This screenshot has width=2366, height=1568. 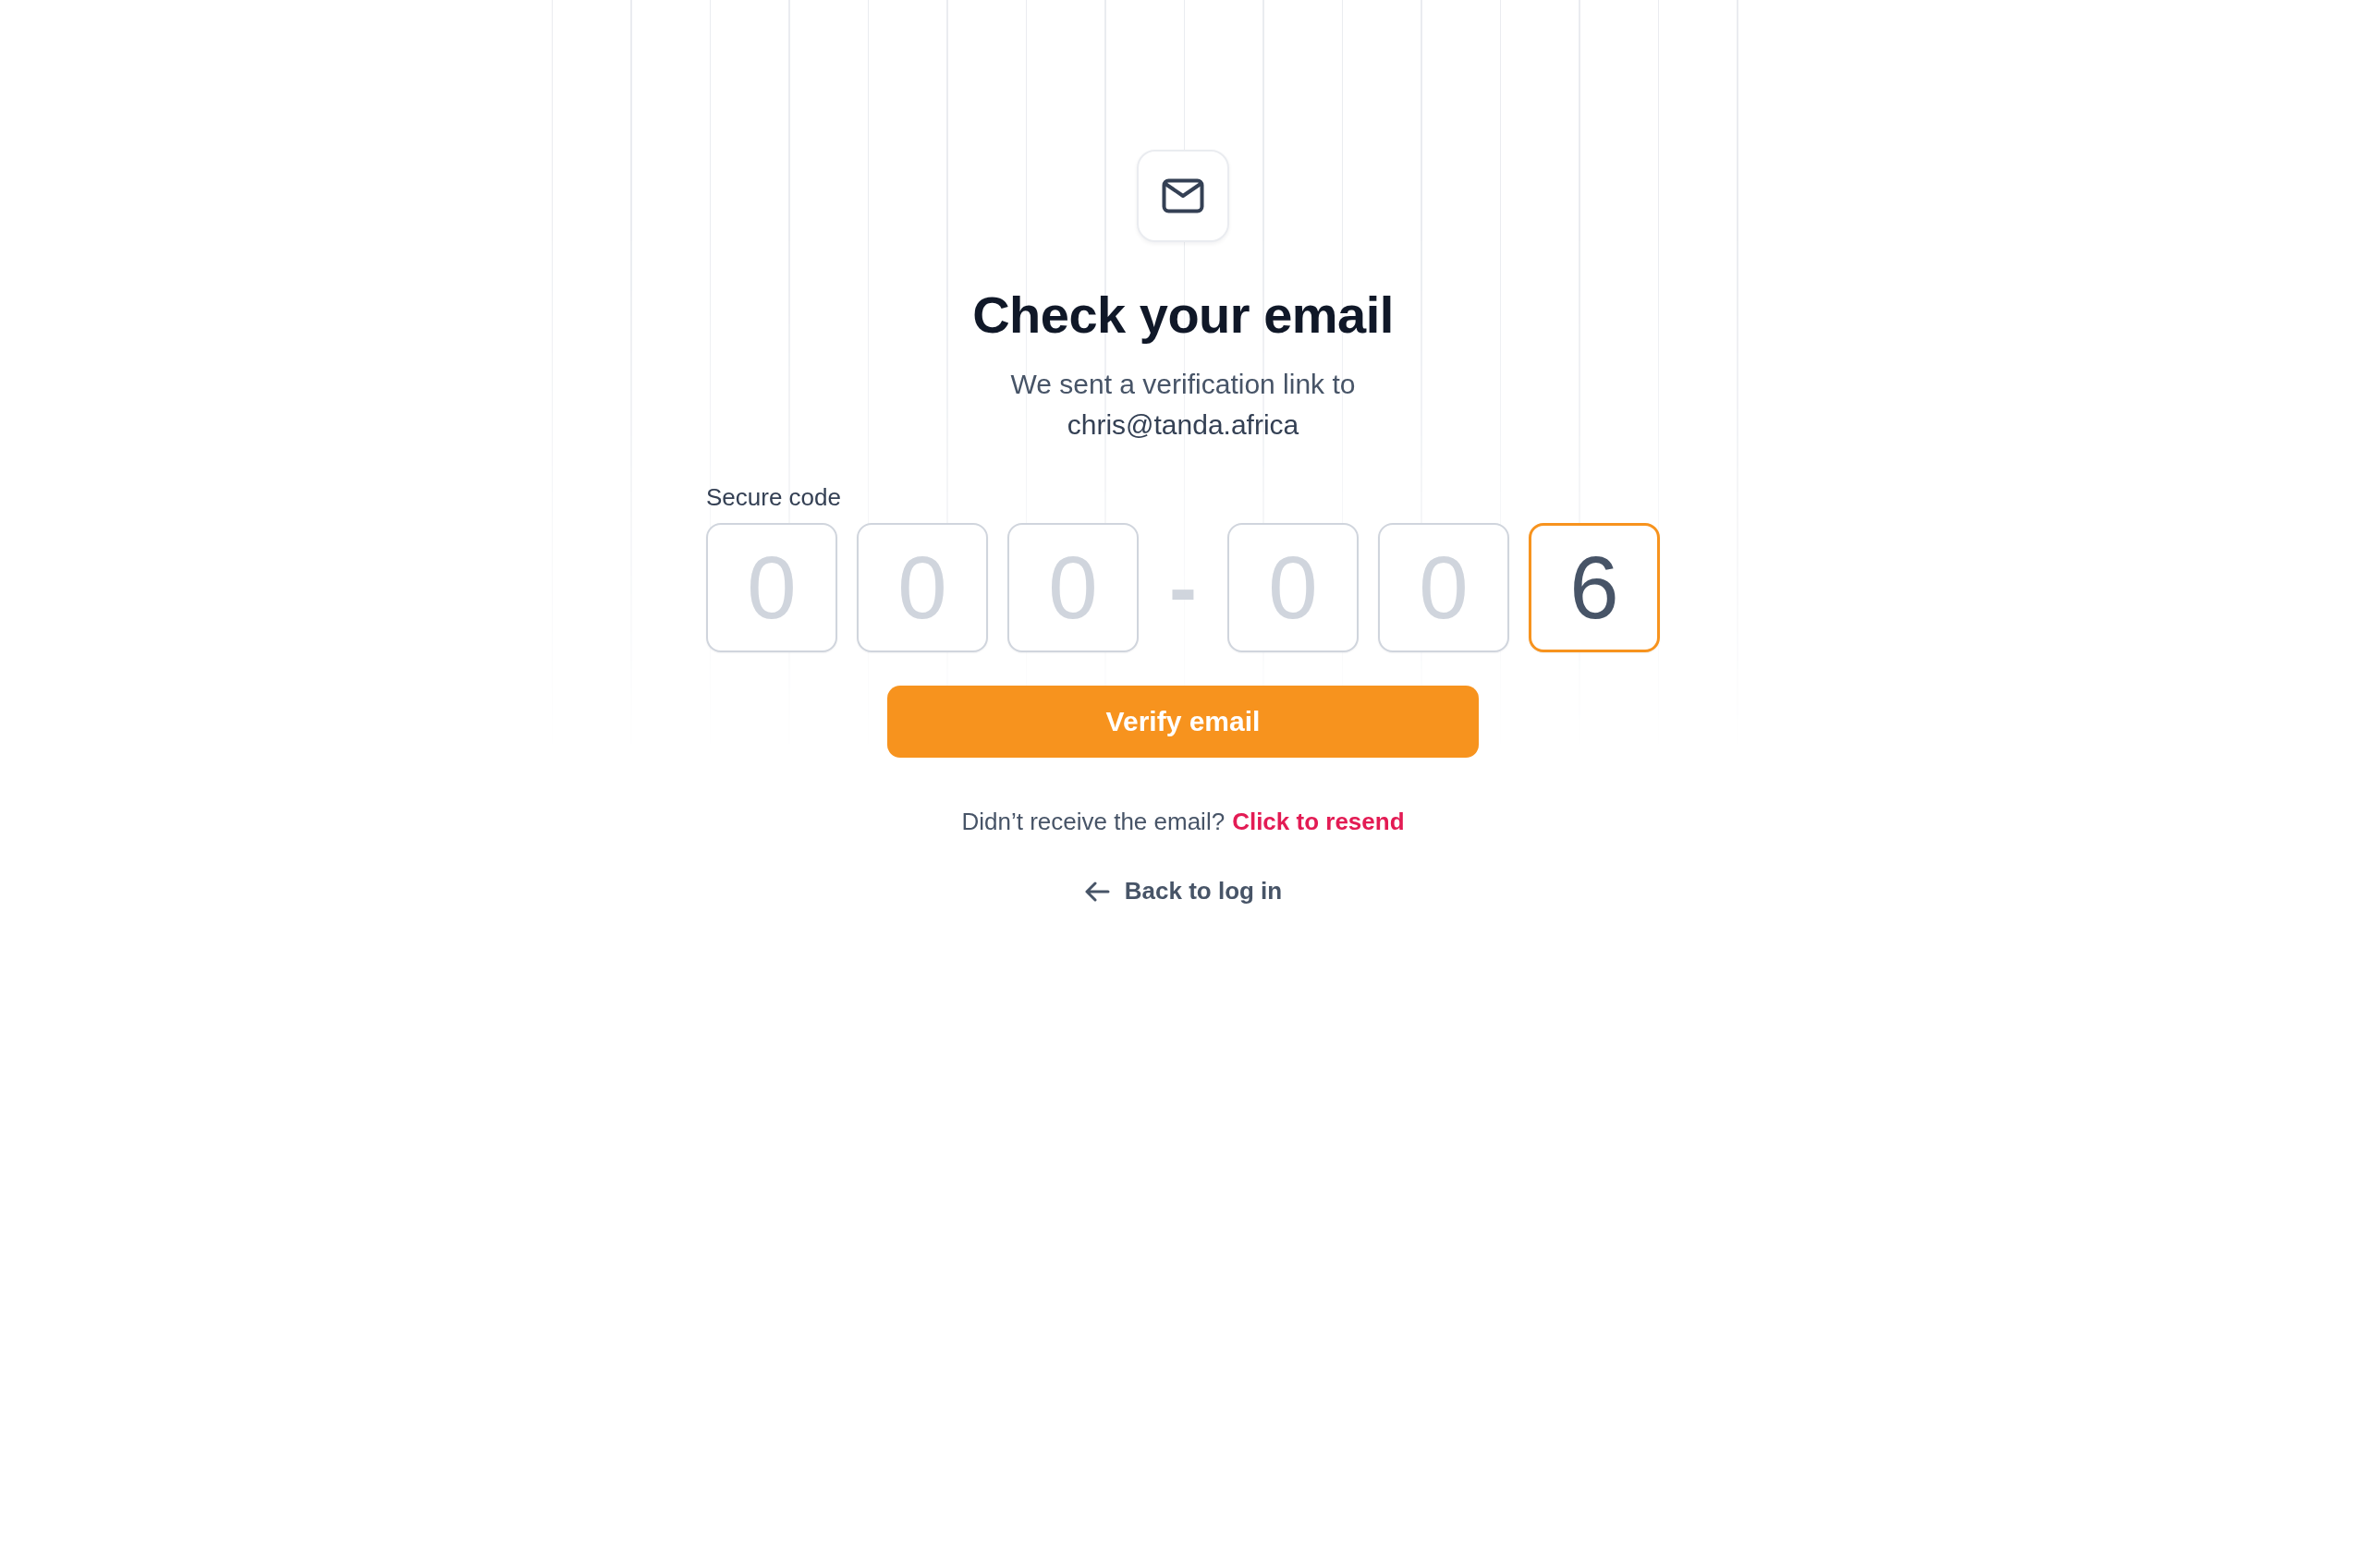 What do you see at coordinates (1183, 384) in the screenshot?
I see `subtitle-text: We sent a verification link to` at bounding box center [1183, 384].